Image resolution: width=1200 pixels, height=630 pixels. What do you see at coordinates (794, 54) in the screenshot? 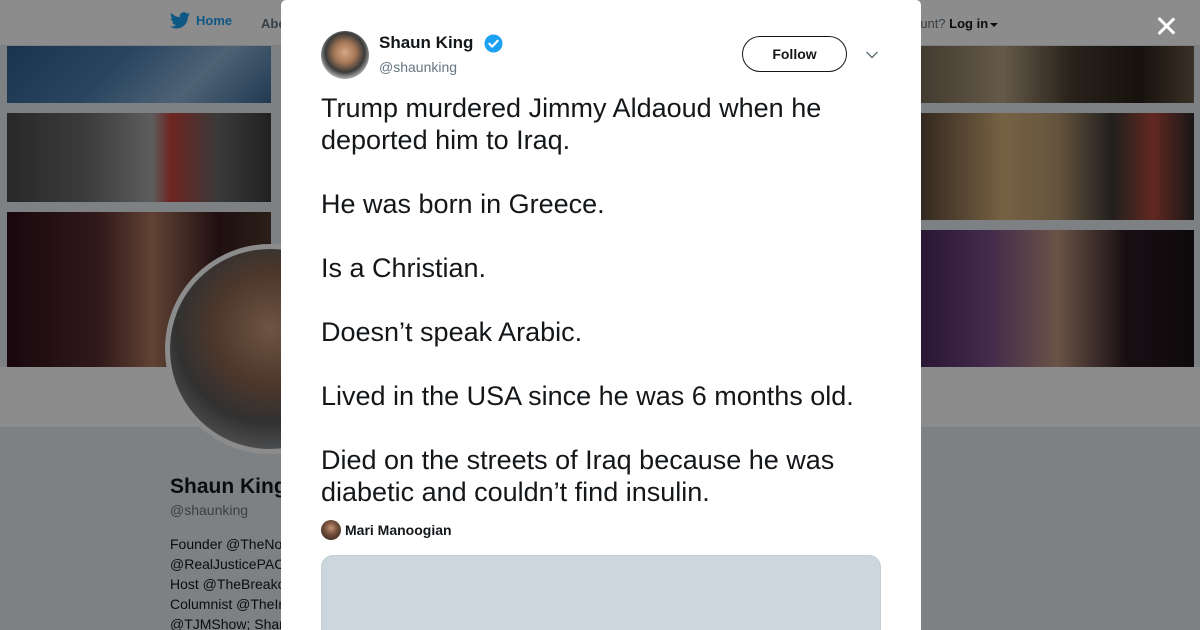
I see `follow-button: Follow` at bounding box center [794, 54].